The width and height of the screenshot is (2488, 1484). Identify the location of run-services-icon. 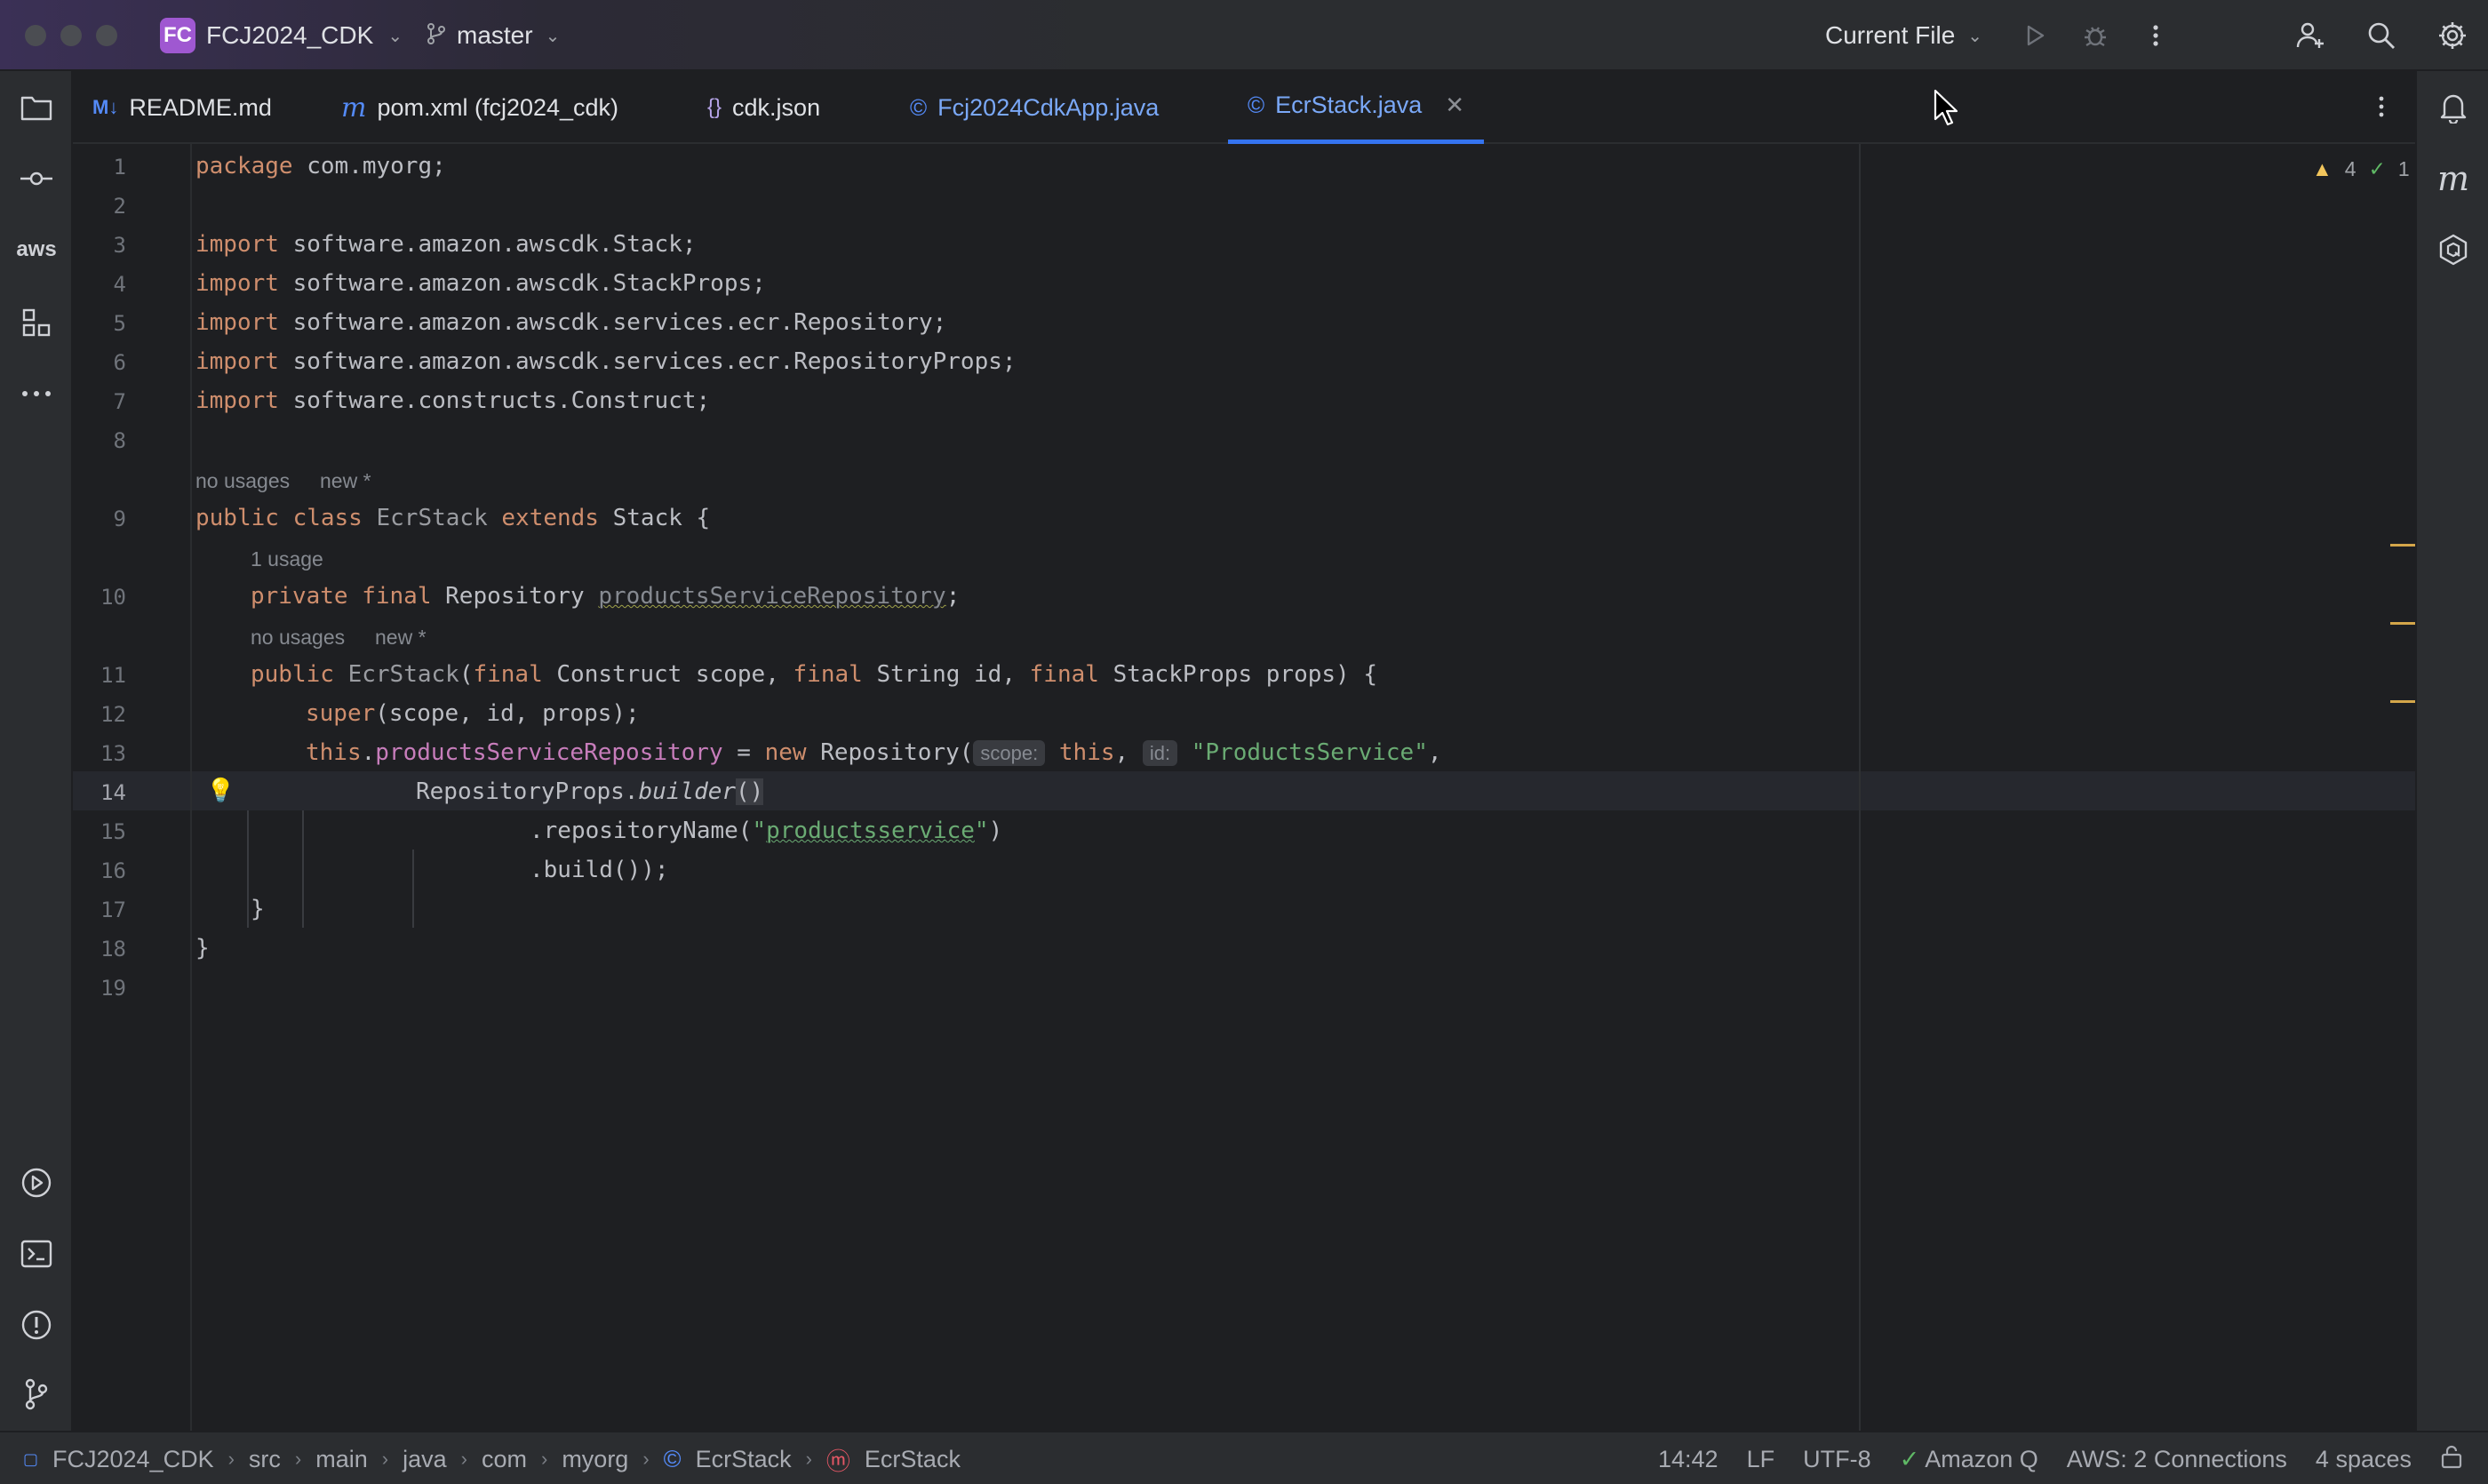
(36, 1182).